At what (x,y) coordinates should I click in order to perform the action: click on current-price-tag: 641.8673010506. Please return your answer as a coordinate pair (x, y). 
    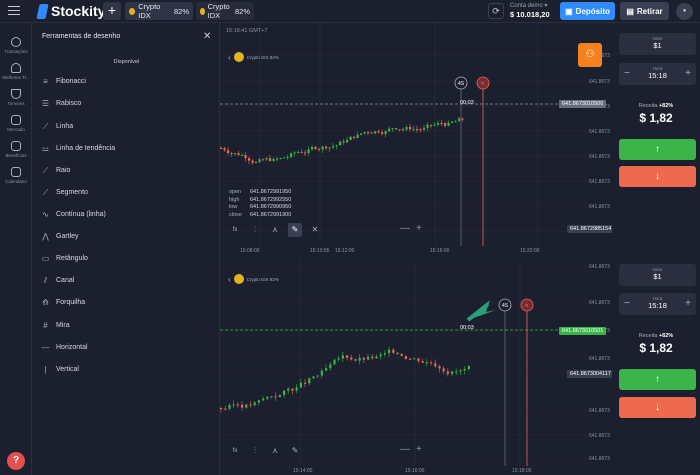
    Looking at the image, I should click on (583, 104).